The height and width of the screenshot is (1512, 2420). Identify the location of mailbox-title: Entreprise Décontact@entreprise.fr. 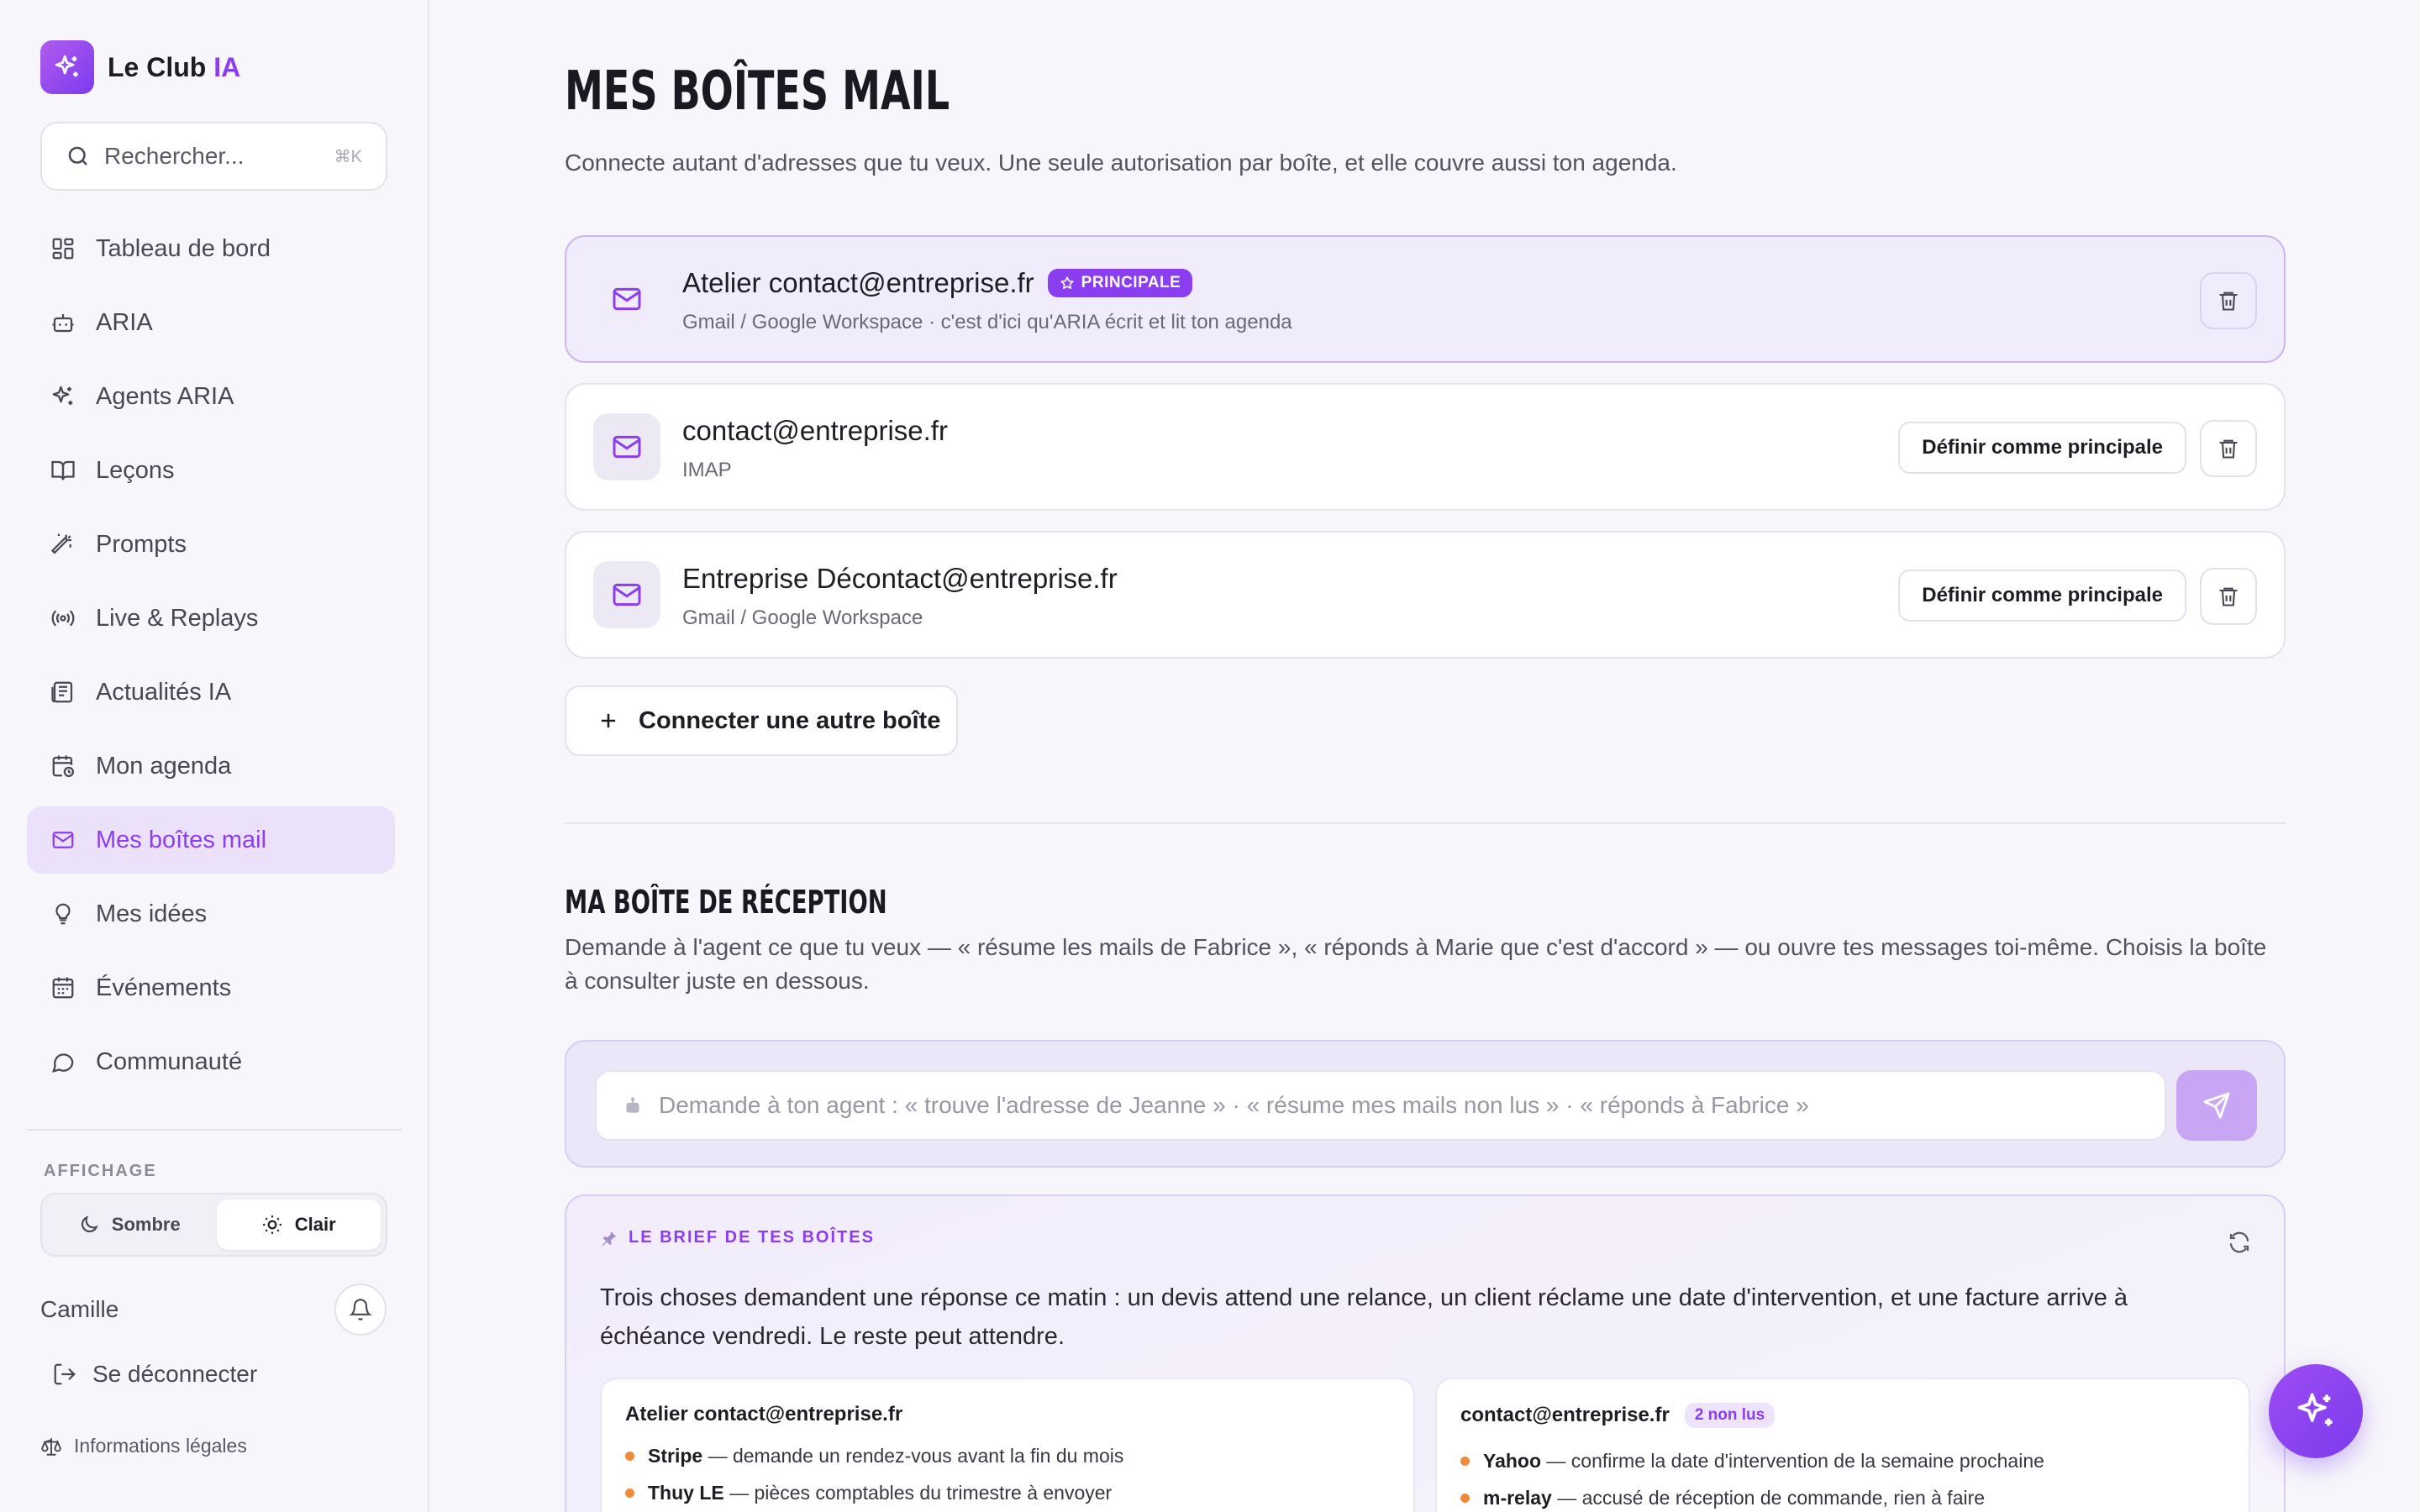
(900, 579).